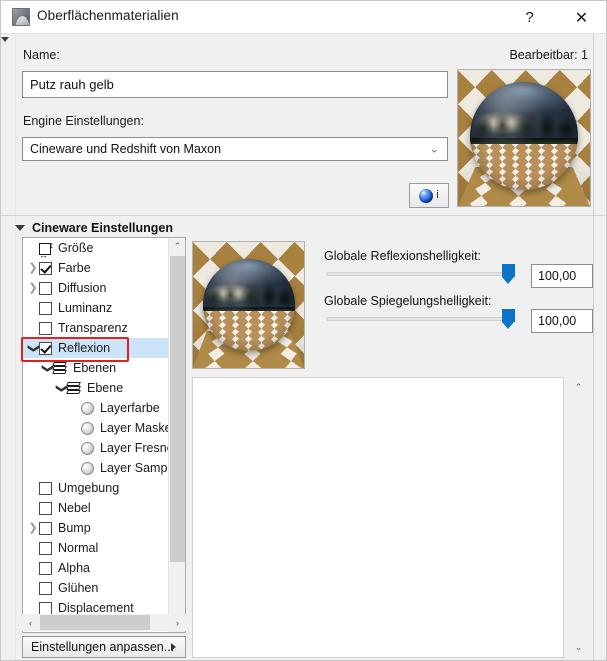  Describe the element at coordinates (96, 488) in the screenshot. I see `tree-row: Umgebung` at that location.